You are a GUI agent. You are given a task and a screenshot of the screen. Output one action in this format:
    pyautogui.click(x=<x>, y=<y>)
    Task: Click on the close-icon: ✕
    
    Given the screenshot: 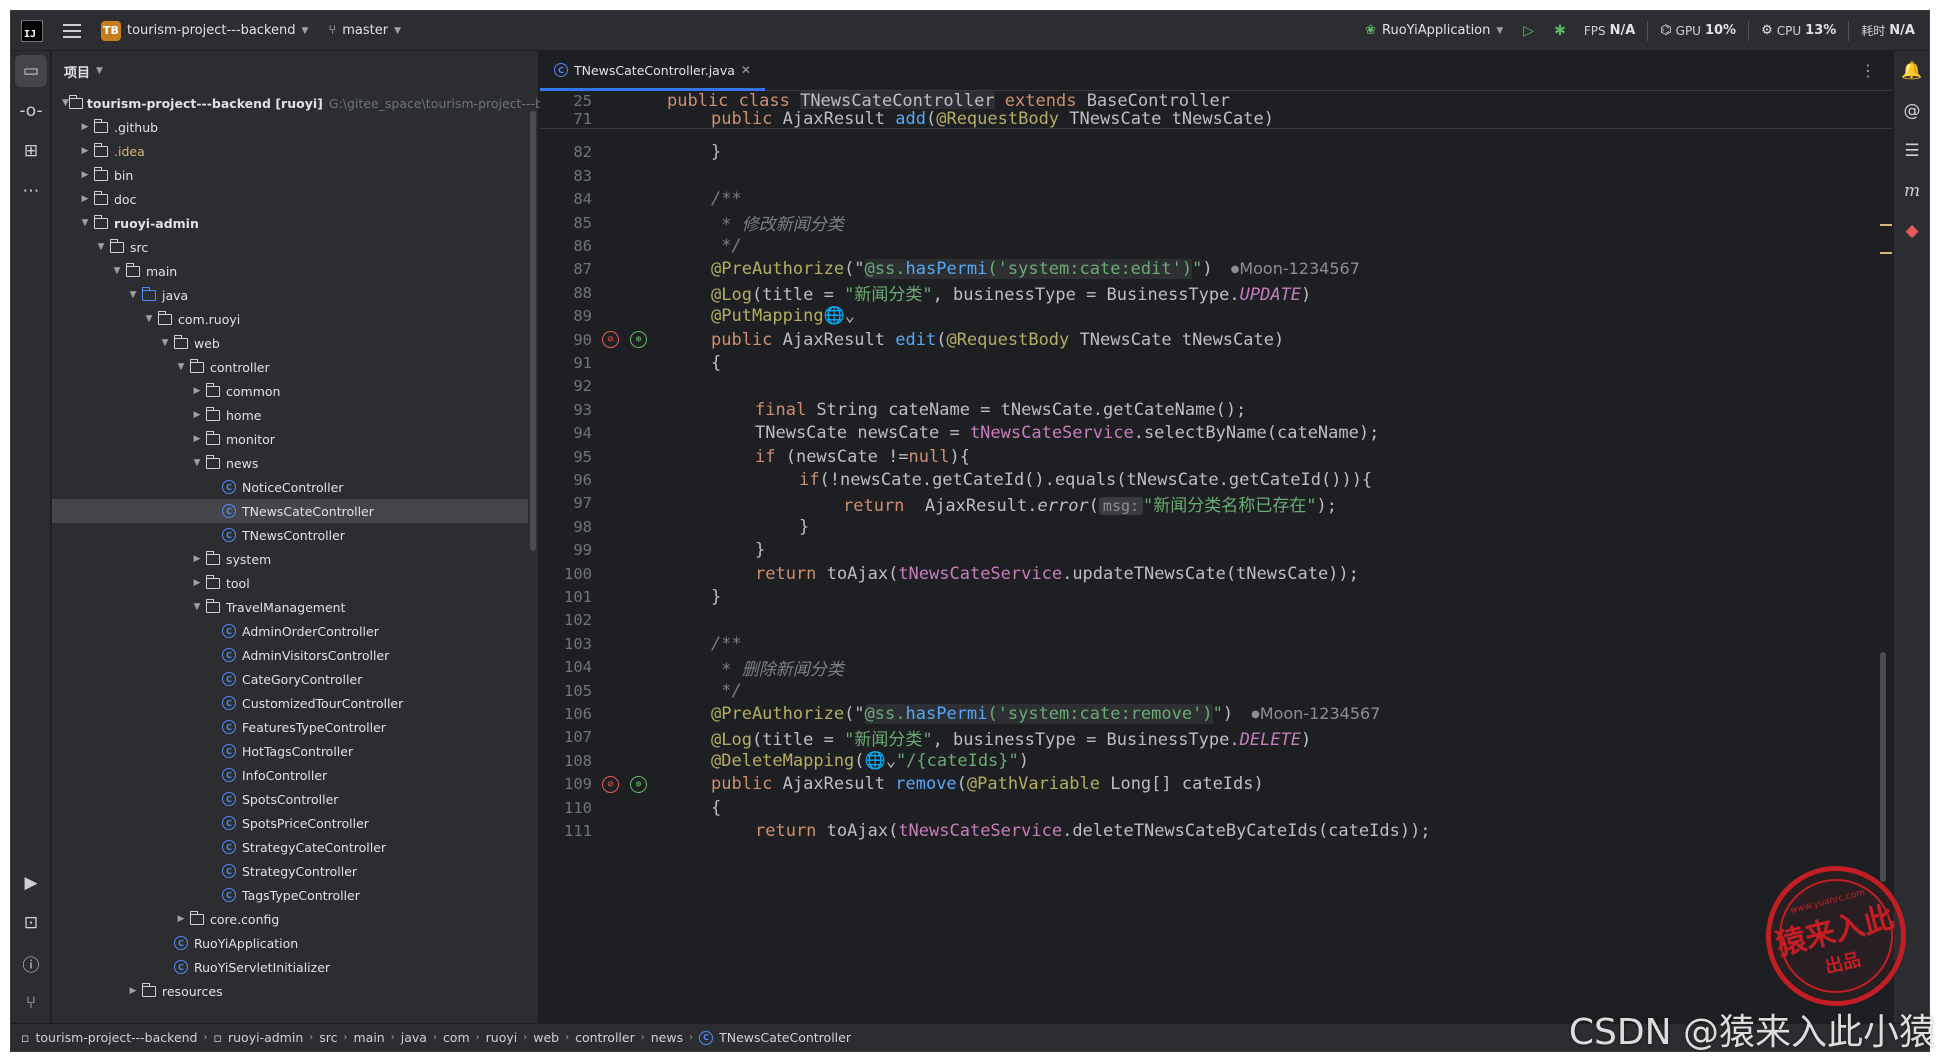 What is the action you would take?
    pyautogui.click(x=746, y=70)
    